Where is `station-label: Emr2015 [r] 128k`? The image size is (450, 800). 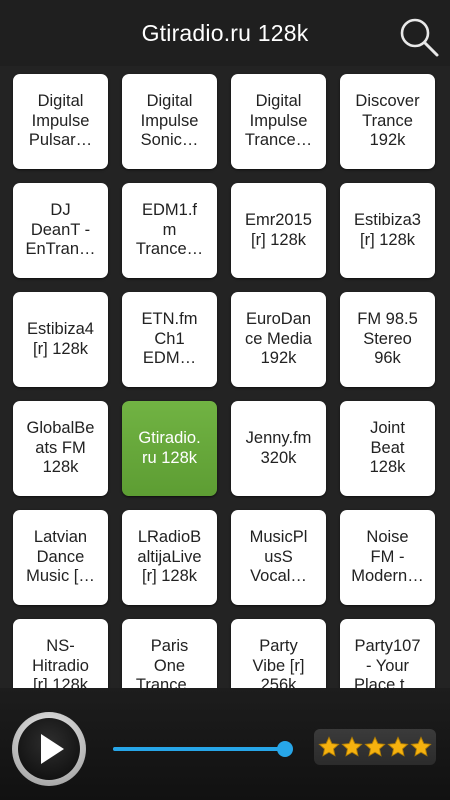 station-label: Emr2015 [r] 128k is located at coordinates (278, 230).